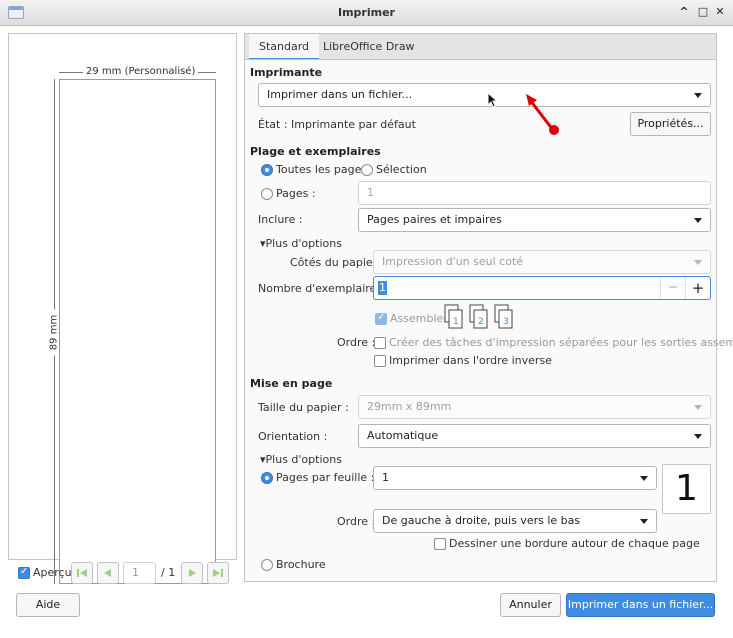 The height and width of the screenshot is (638, 733). I want to click on first-page-icon, so click(82, 573).